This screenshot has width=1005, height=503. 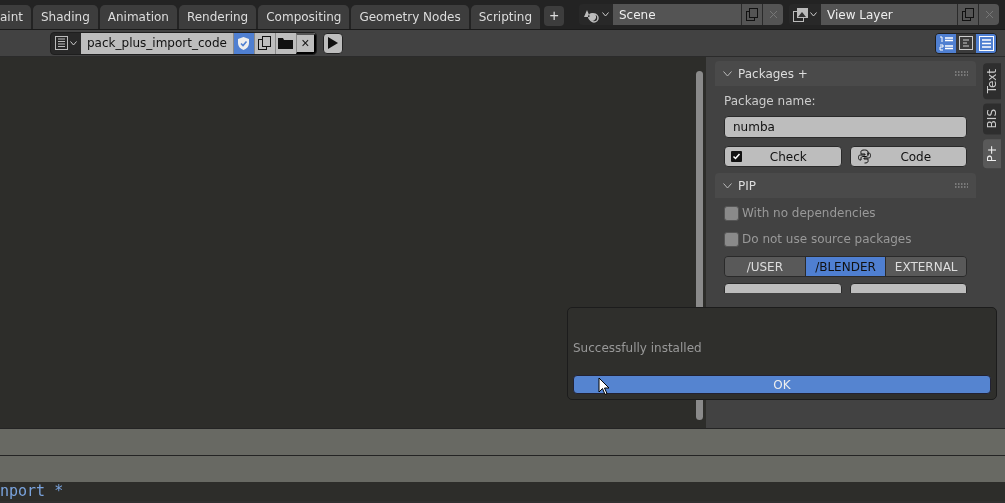 What do you see at coordinates (638, 348) in the screenshot?
I see `message-text: Successfully installed` at bounding box center [638, 348].